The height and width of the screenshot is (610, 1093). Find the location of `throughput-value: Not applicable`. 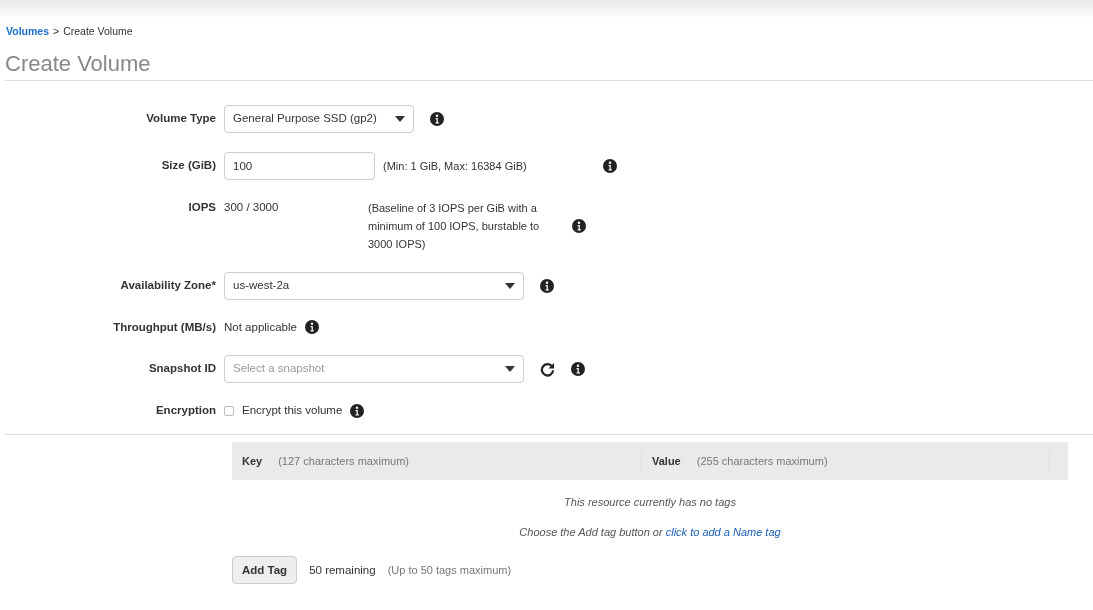

throughput-value: Not applicable is located at coordinates (260, 327).